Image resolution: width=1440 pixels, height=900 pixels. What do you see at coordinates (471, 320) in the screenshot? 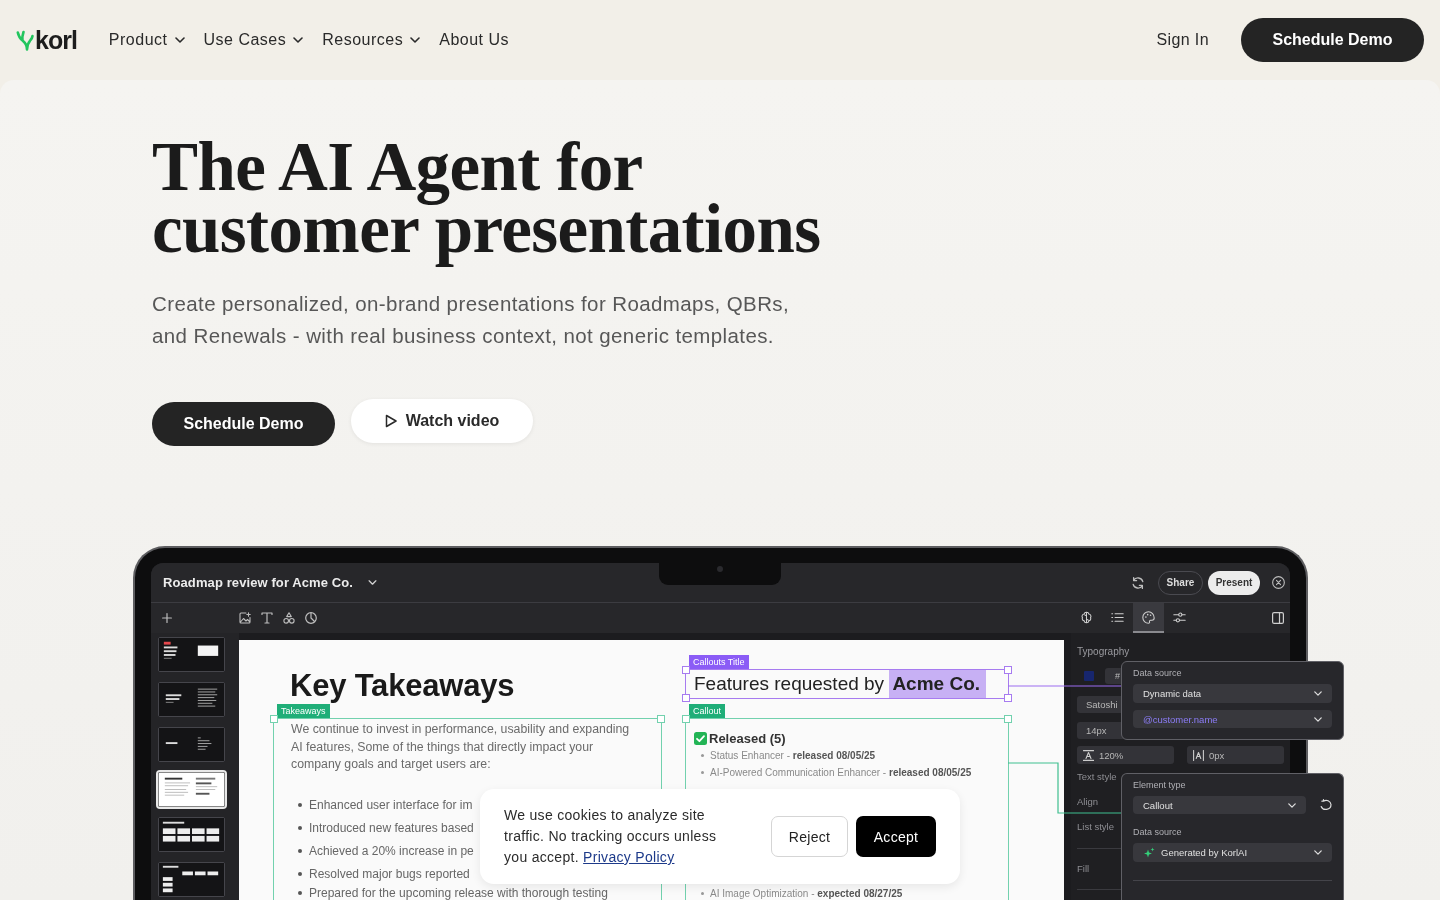
I see `hero-subtitle: Create personalized, on-brand presentations for Roadmaps, QBRs, and Renewals - with real business context, not generic templates.` at bounding box center [471, 320].